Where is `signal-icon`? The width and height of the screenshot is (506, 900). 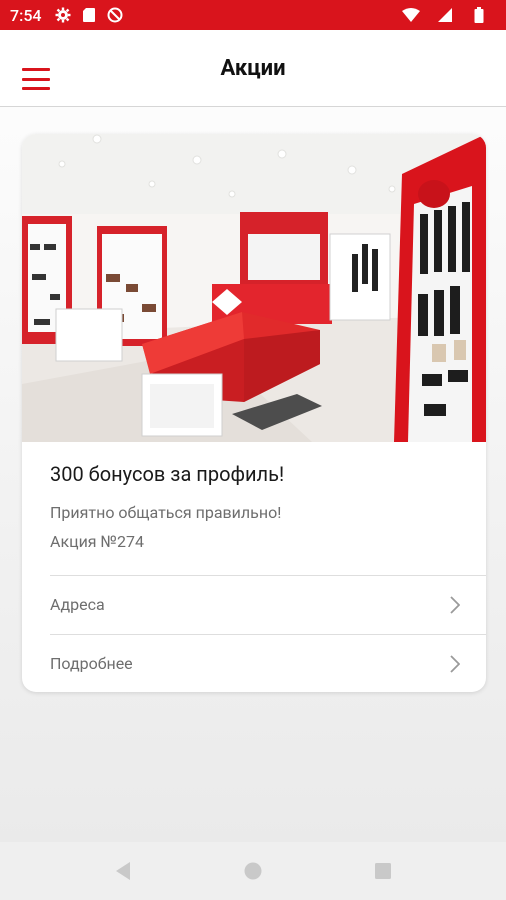 signal-icon is located at coordinates (445, 15).